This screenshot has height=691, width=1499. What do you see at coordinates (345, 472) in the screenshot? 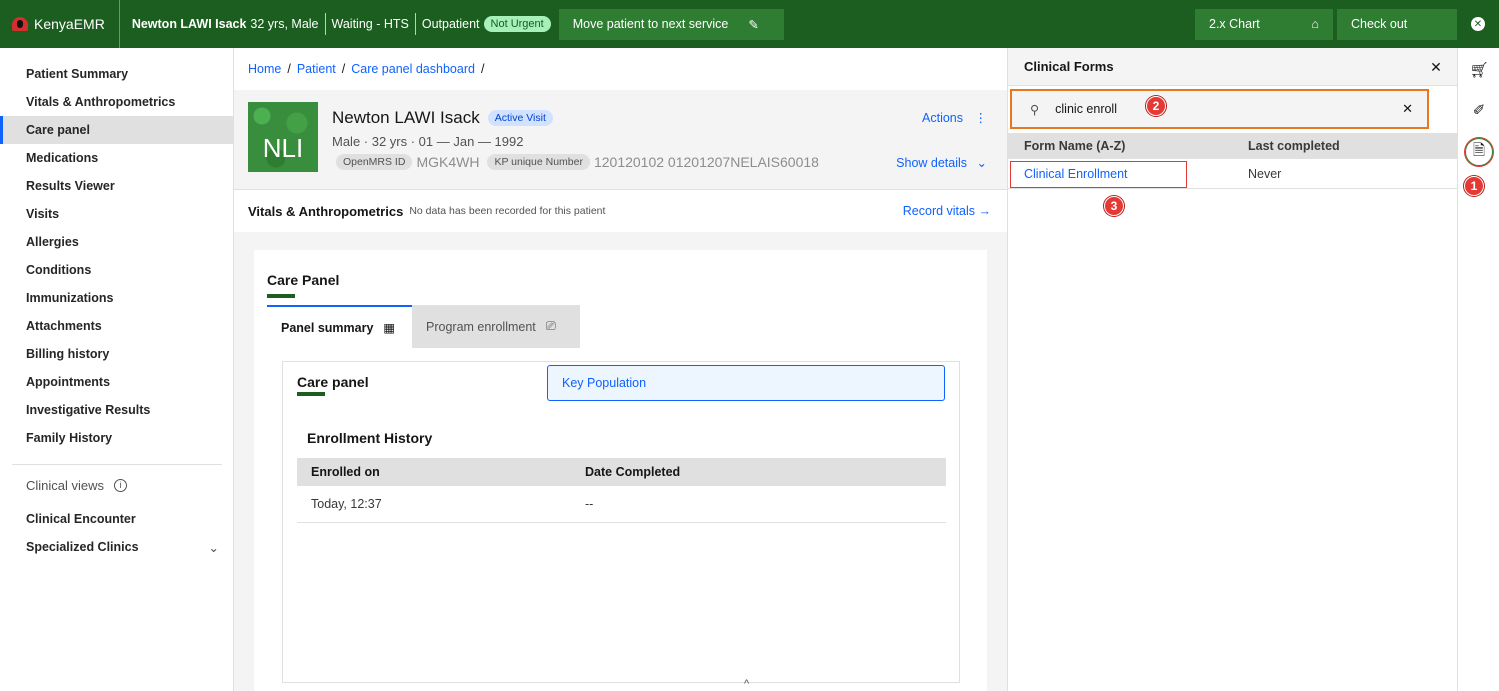
I see `column-header: Enrolled on` at bounding box center [345, 472].